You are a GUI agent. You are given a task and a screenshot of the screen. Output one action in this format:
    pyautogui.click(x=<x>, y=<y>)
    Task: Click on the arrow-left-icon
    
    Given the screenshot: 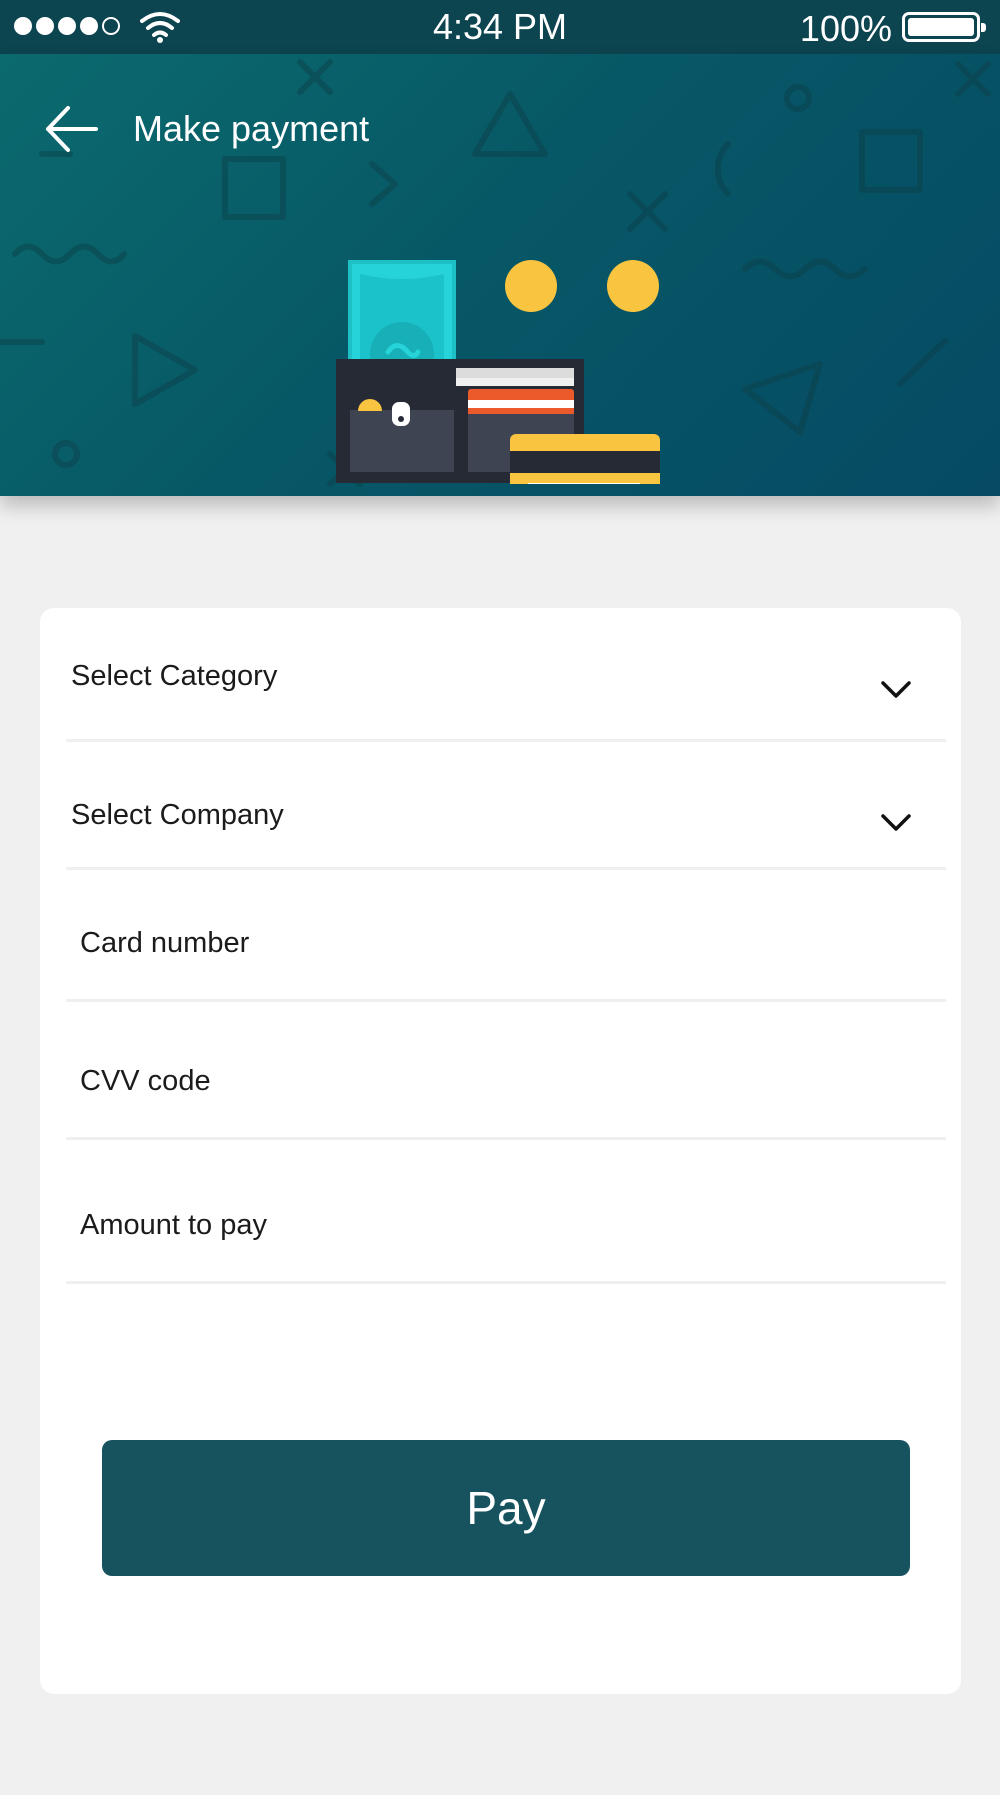 What is the action you would take?
    pyautogui.click(x=72, y=129)
    